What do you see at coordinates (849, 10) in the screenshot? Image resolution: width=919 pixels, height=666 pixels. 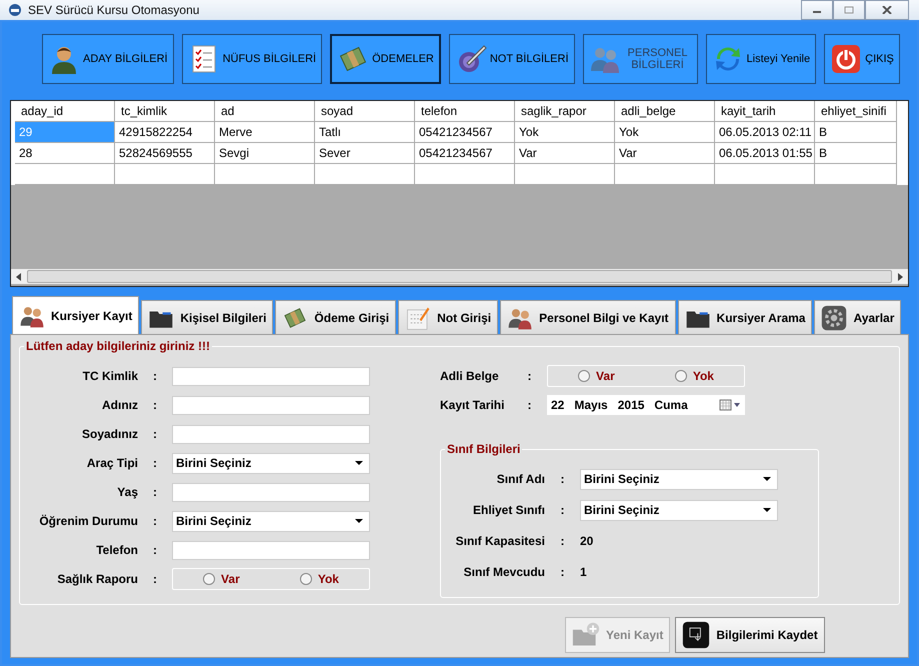 I see `maximize-icon` at bounding box center [849, 10].